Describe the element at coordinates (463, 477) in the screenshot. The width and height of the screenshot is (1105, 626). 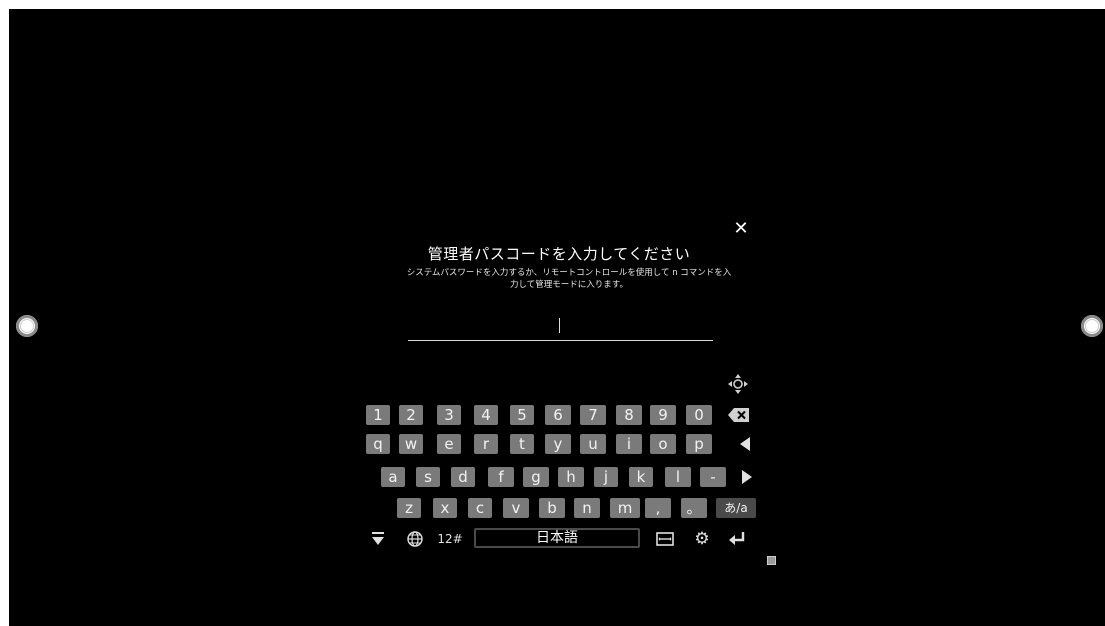
I see `key-d: d` at that location.